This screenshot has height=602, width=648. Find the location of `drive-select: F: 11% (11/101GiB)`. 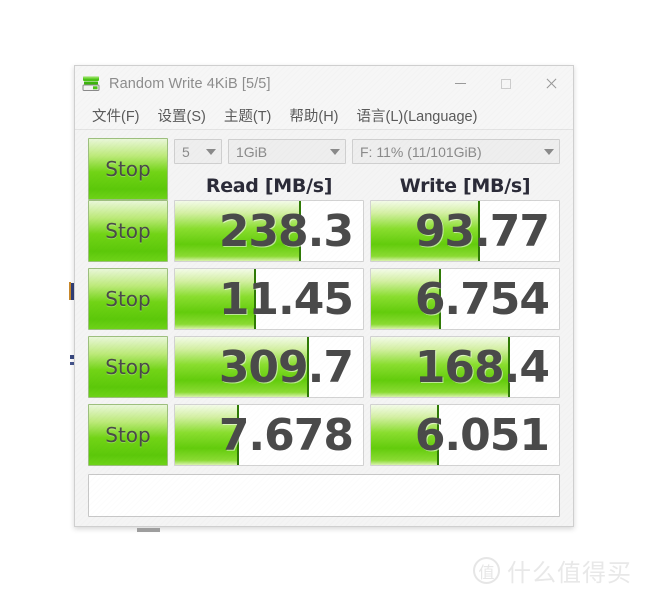

drive-select: F: 11% (11/101GiB) is located at coordinates (456, 151).